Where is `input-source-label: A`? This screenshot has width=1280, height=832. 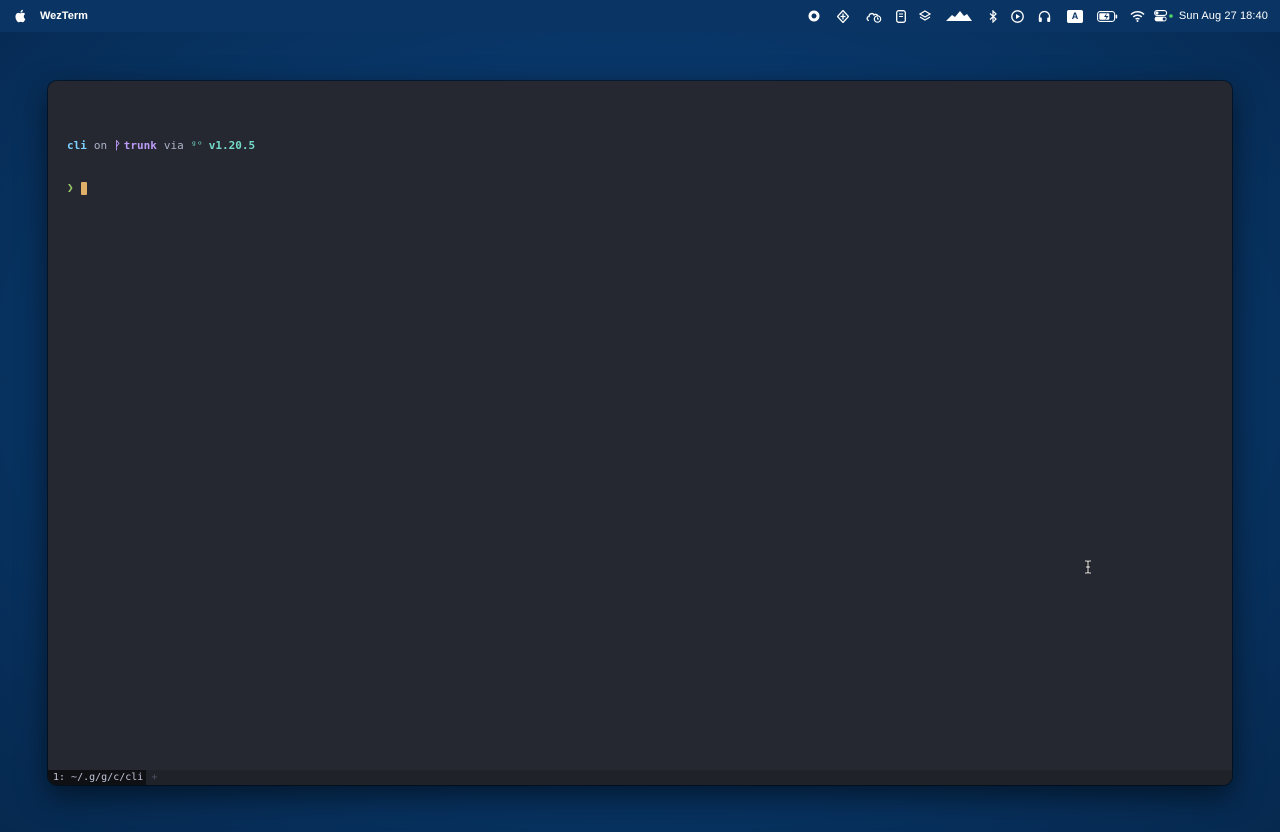
input-source-label: A is located at coordinates (1075, 16).